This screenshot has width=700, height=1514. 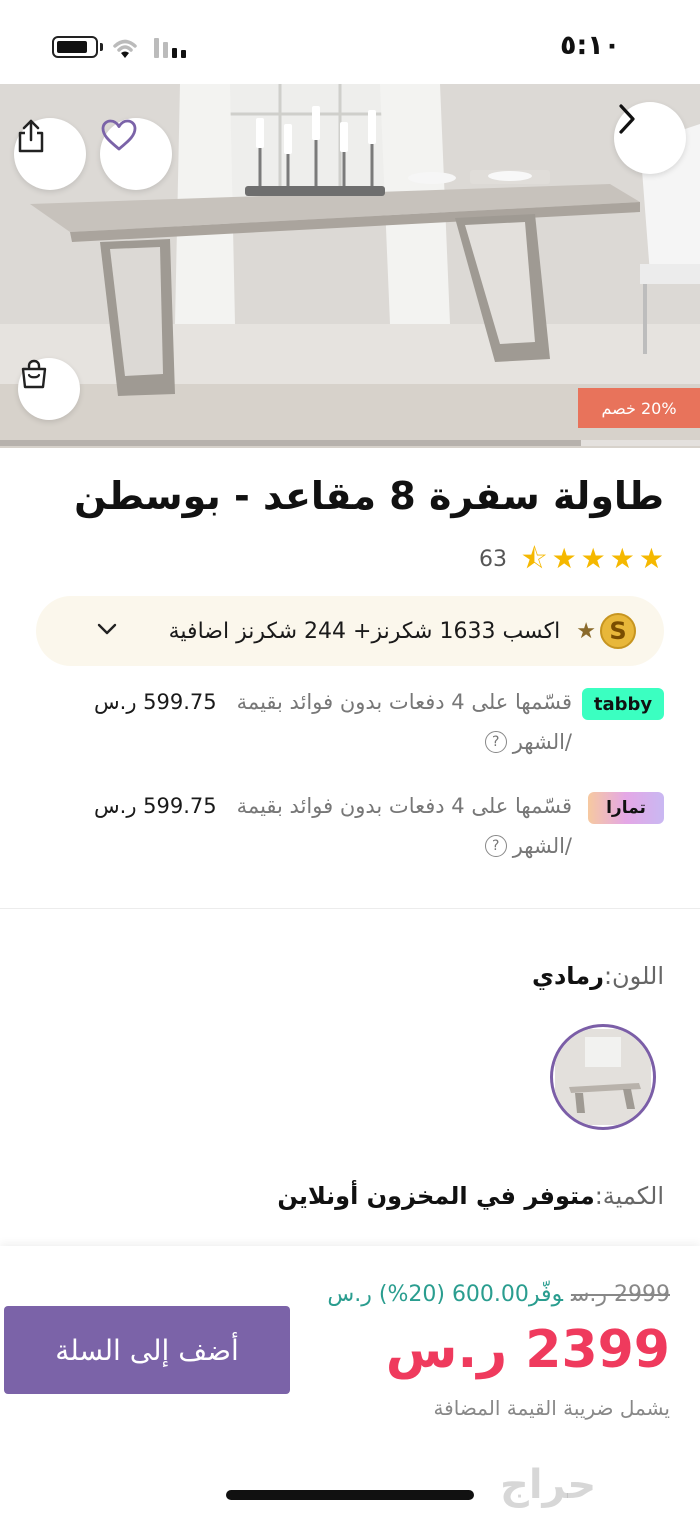 What do you see at coordinates (534, 558) in the screenshot?
I see `half-star-icon: ⯪` at bounding box center [534, 558].